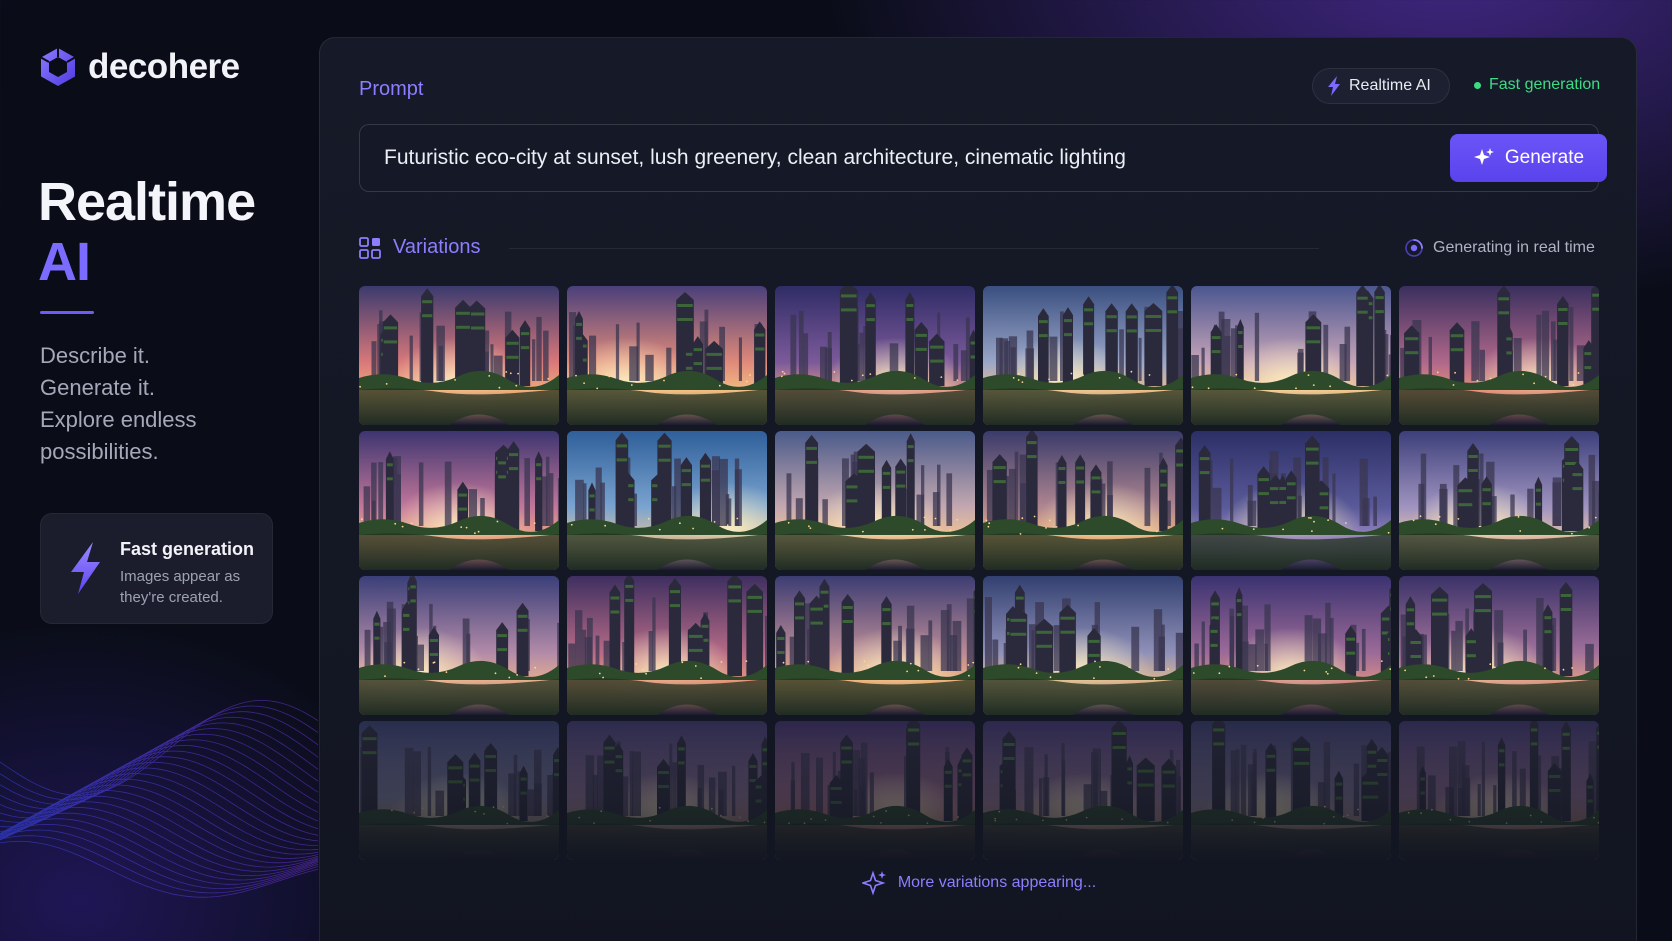 Image resolution: width=1672 pixels, height=941 pixels. I want to click on hero-title: Realtime AI, so click(147, 232).